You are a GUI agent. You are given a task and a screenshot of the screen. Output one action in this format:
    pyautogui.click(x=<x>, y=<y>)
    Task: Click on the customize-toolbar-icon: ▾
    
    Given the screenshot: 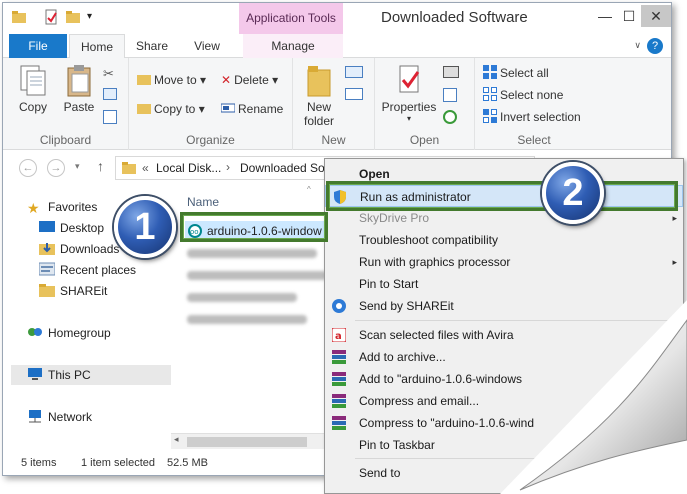 What is the action you would take?
    pyautogui.click(x=95, y=17)
    